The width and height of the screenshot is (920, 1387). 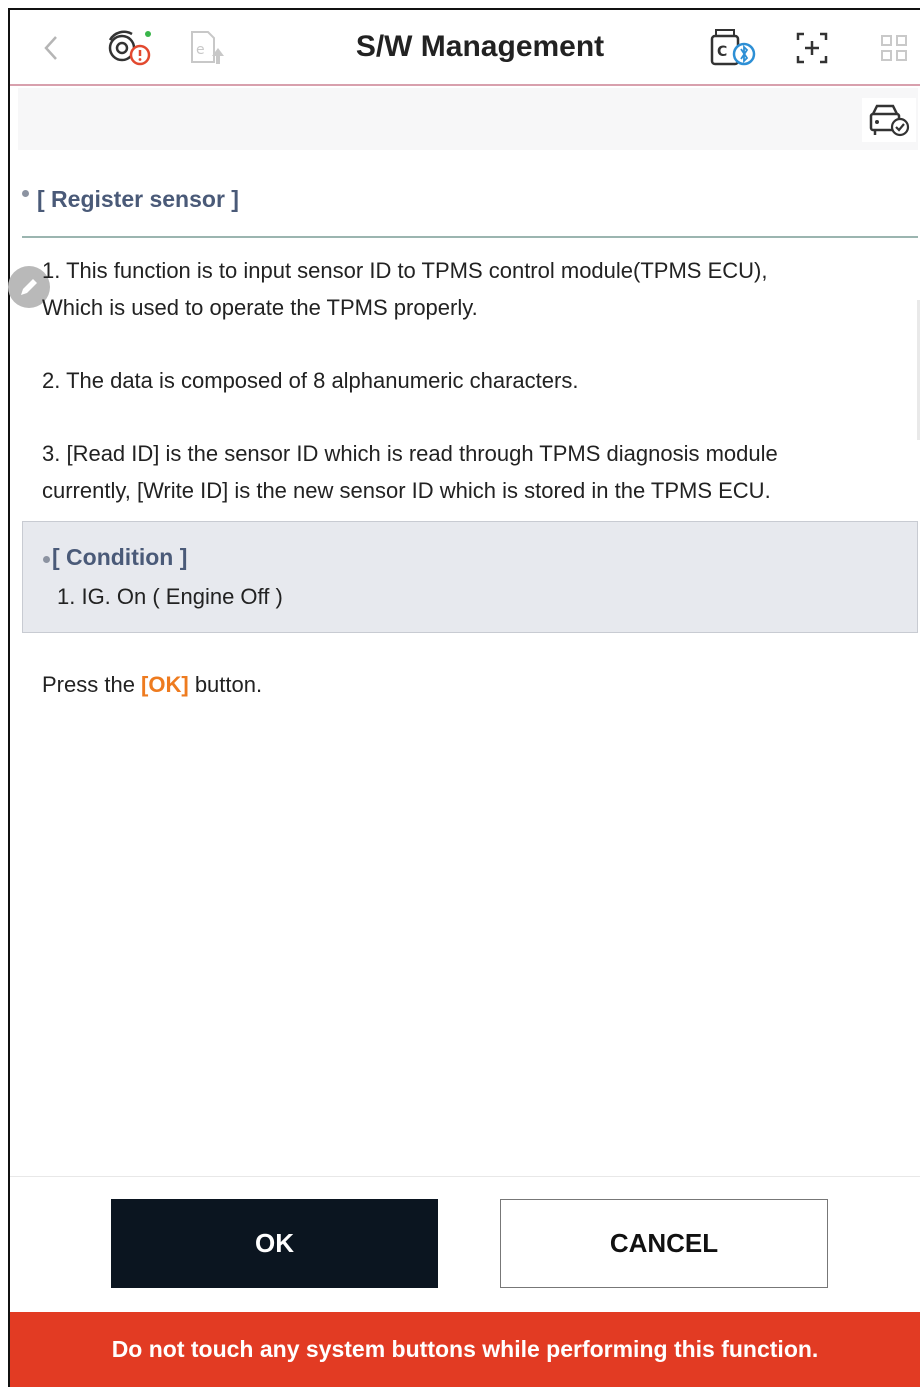 What do you see at coordinates (812, 48) in the screenshot?
I see `screen-capture-icon` at bounding box center [812, 48].